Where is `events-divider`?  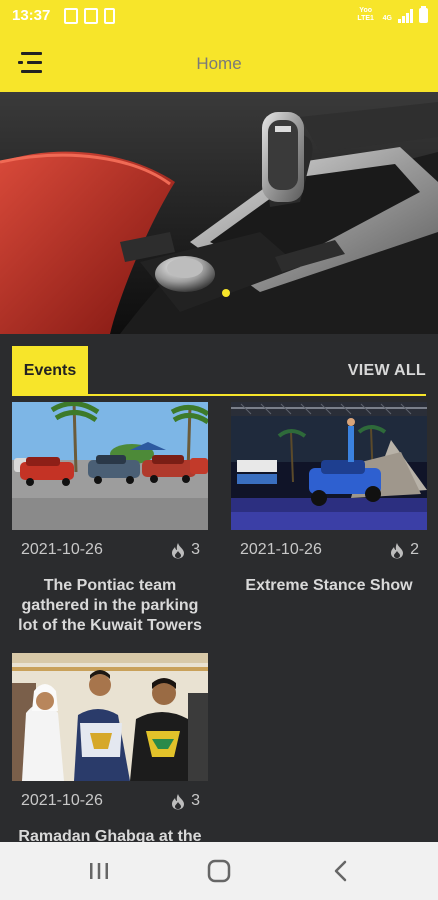 events-divider is located at coordinates (219, 395).